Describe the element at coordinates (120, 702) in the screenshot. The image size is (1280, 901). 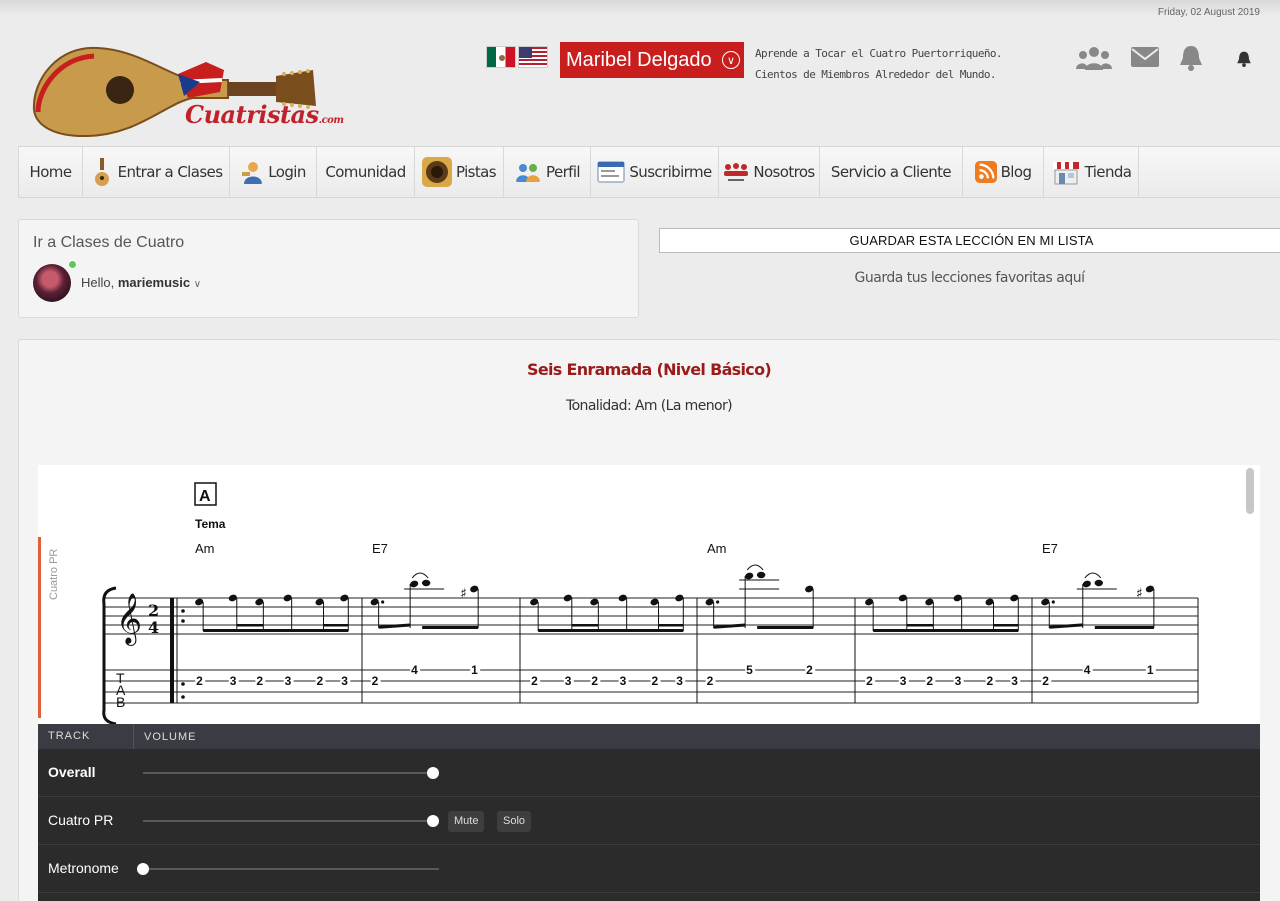
I see `tab-clef-letter: B` at that location.